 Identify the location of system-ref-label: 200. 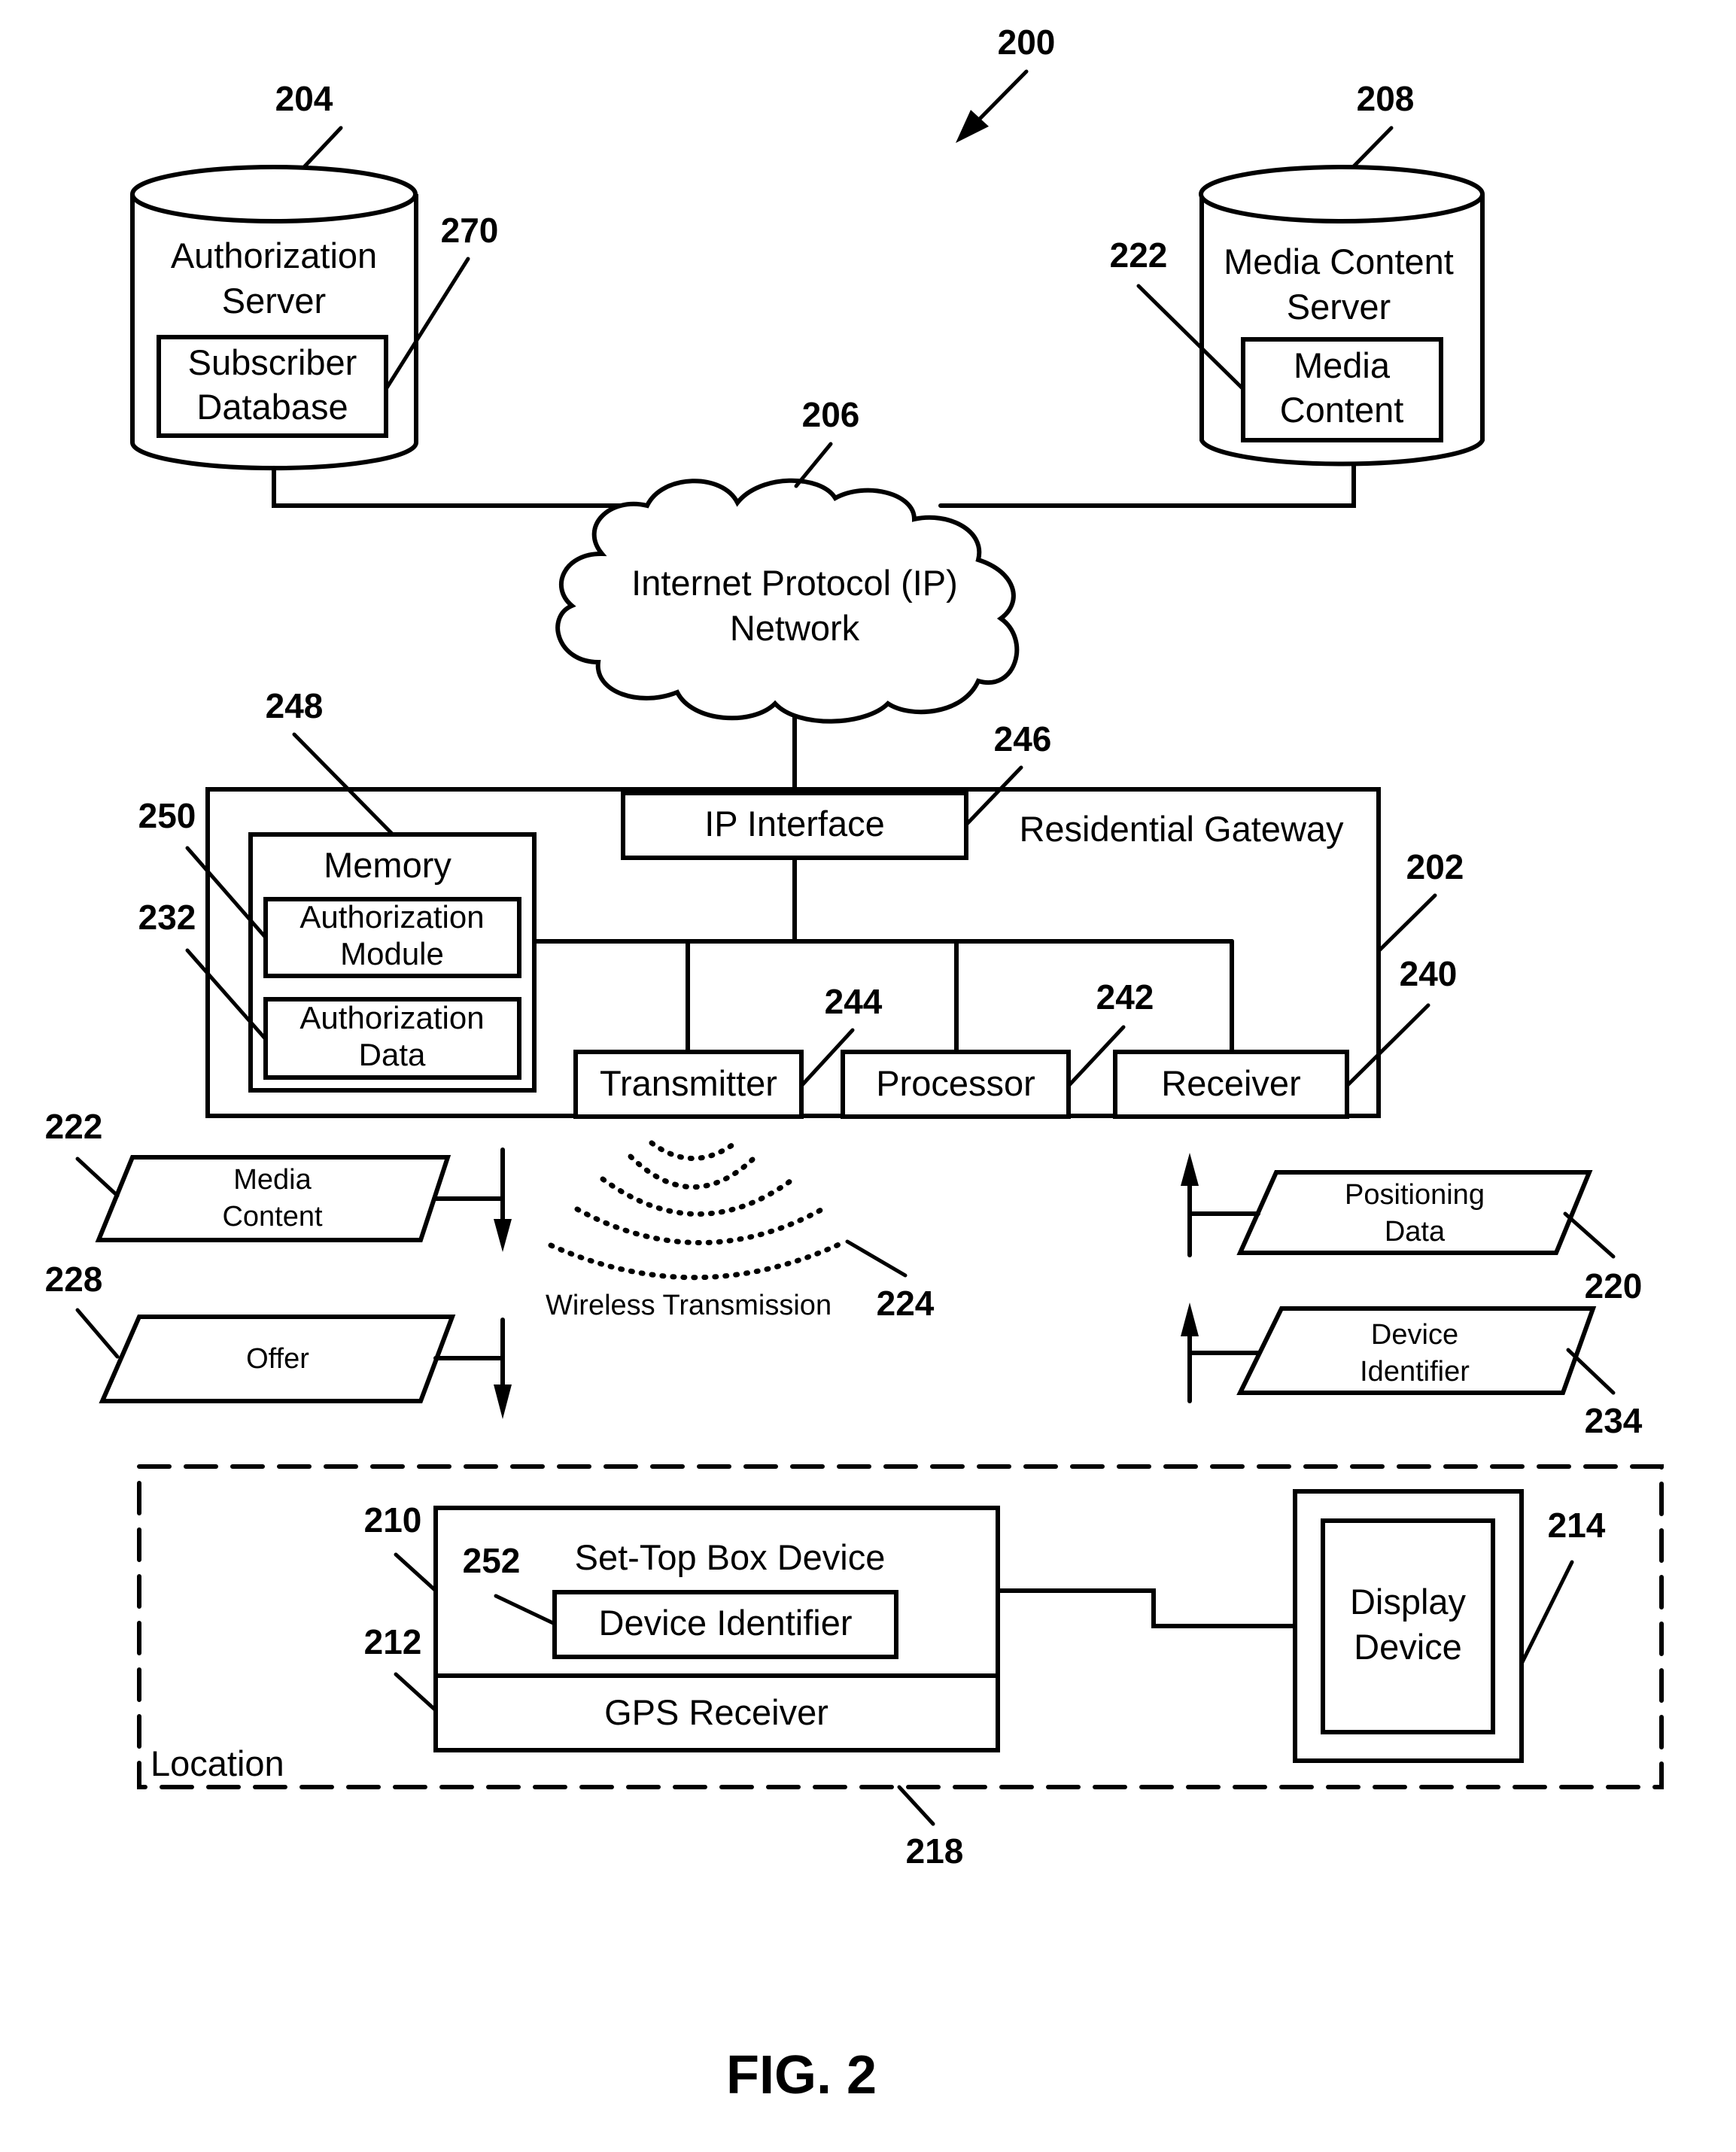
(1027, 42).